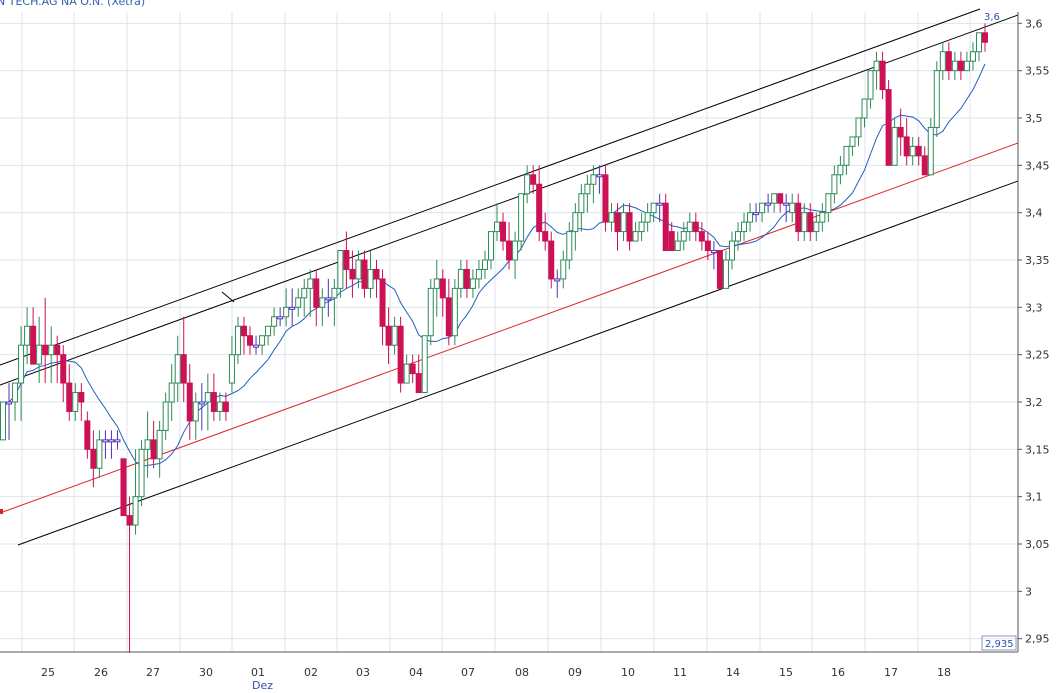 The height and width of the screenshot is (693, 1060). What do you see at coordinates (1037, 449) in the screenshot?
I see `y-tick-label: 3,15` at bounding box center [1037, 449].